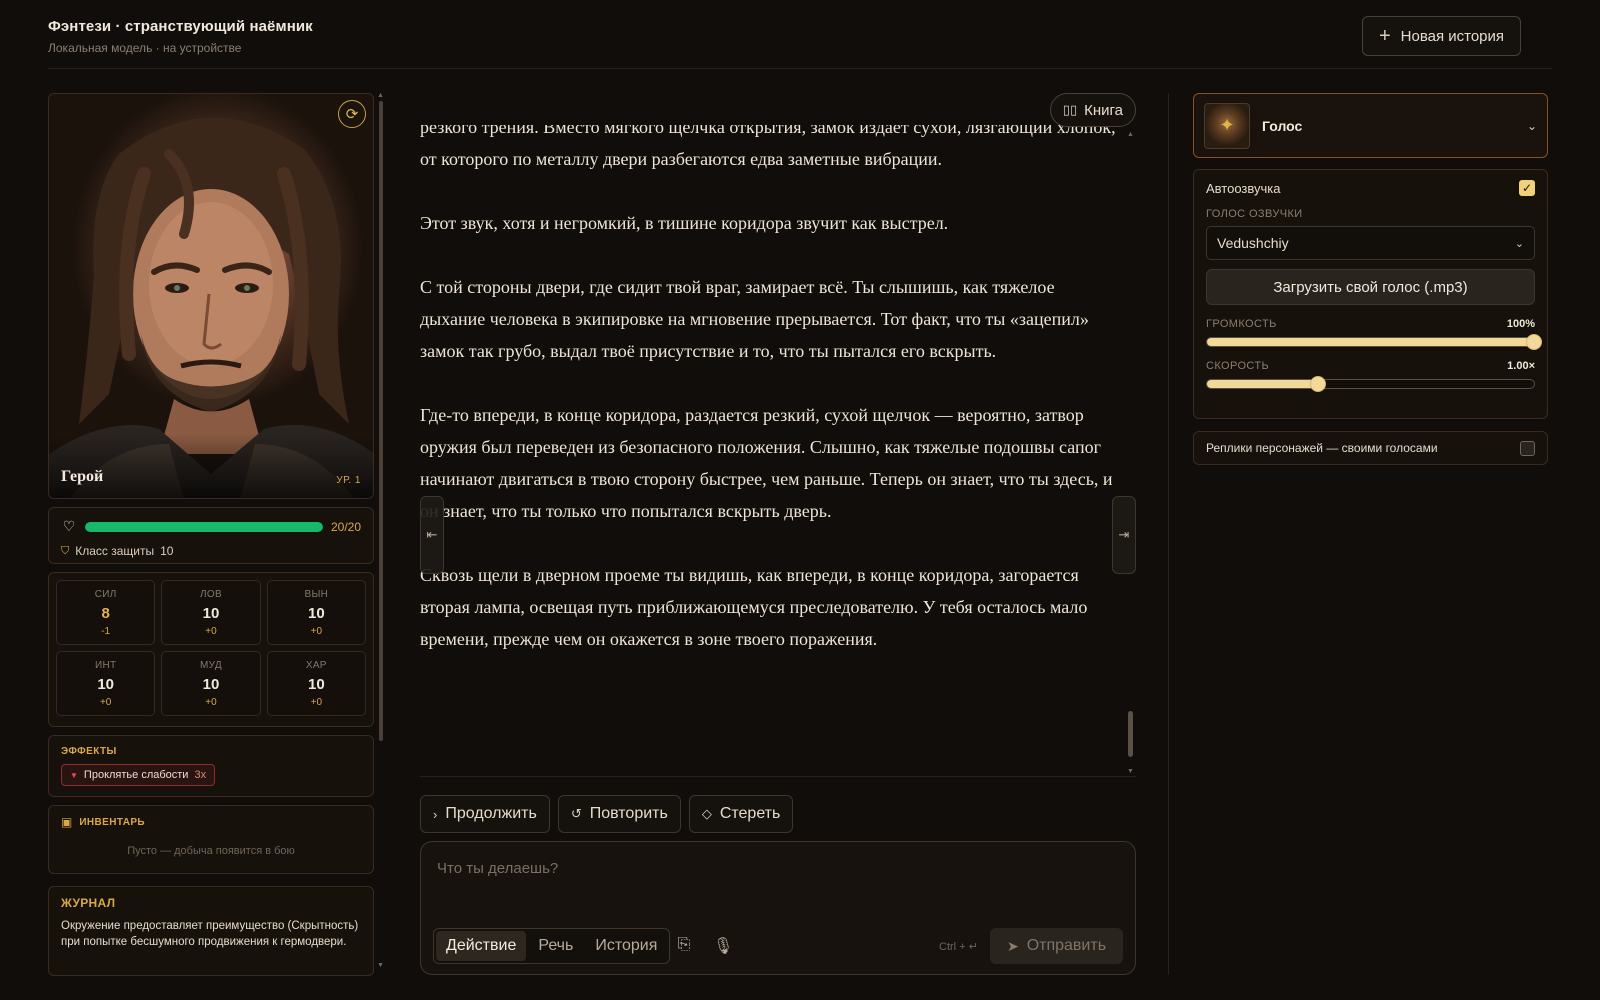 This screenshot has width=1600, height=1000. Describe the element at coordinates (1534, 342) in the screenshot. I see `volume-slider-thumb` at that location.